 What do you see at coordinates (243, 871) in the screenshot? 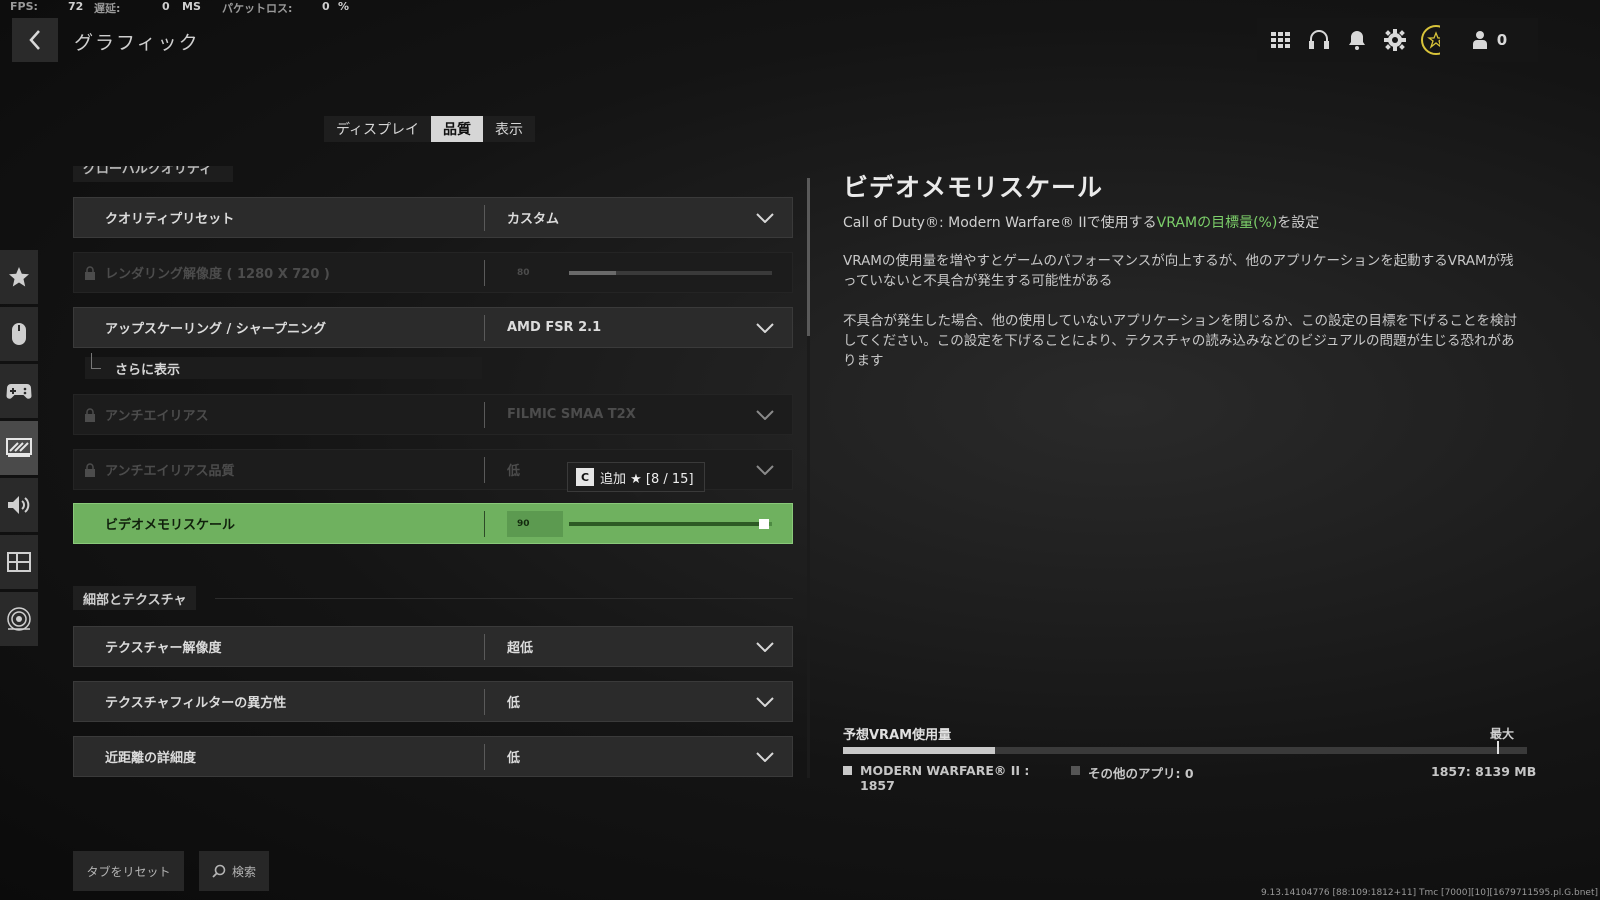
I see `search-label: 検索` at bounding box center [243, 871].